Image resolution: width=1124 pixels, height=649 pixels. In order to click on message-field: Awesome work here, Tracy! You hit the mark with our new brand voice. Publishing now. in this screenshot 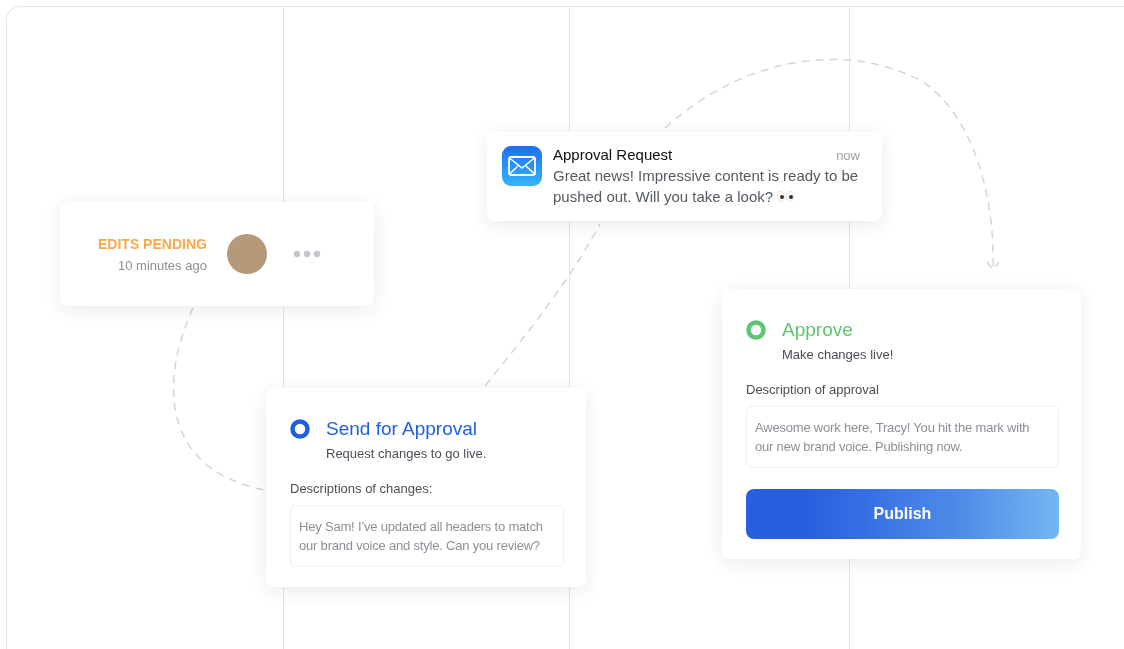, I will do `click(902, 437)`.